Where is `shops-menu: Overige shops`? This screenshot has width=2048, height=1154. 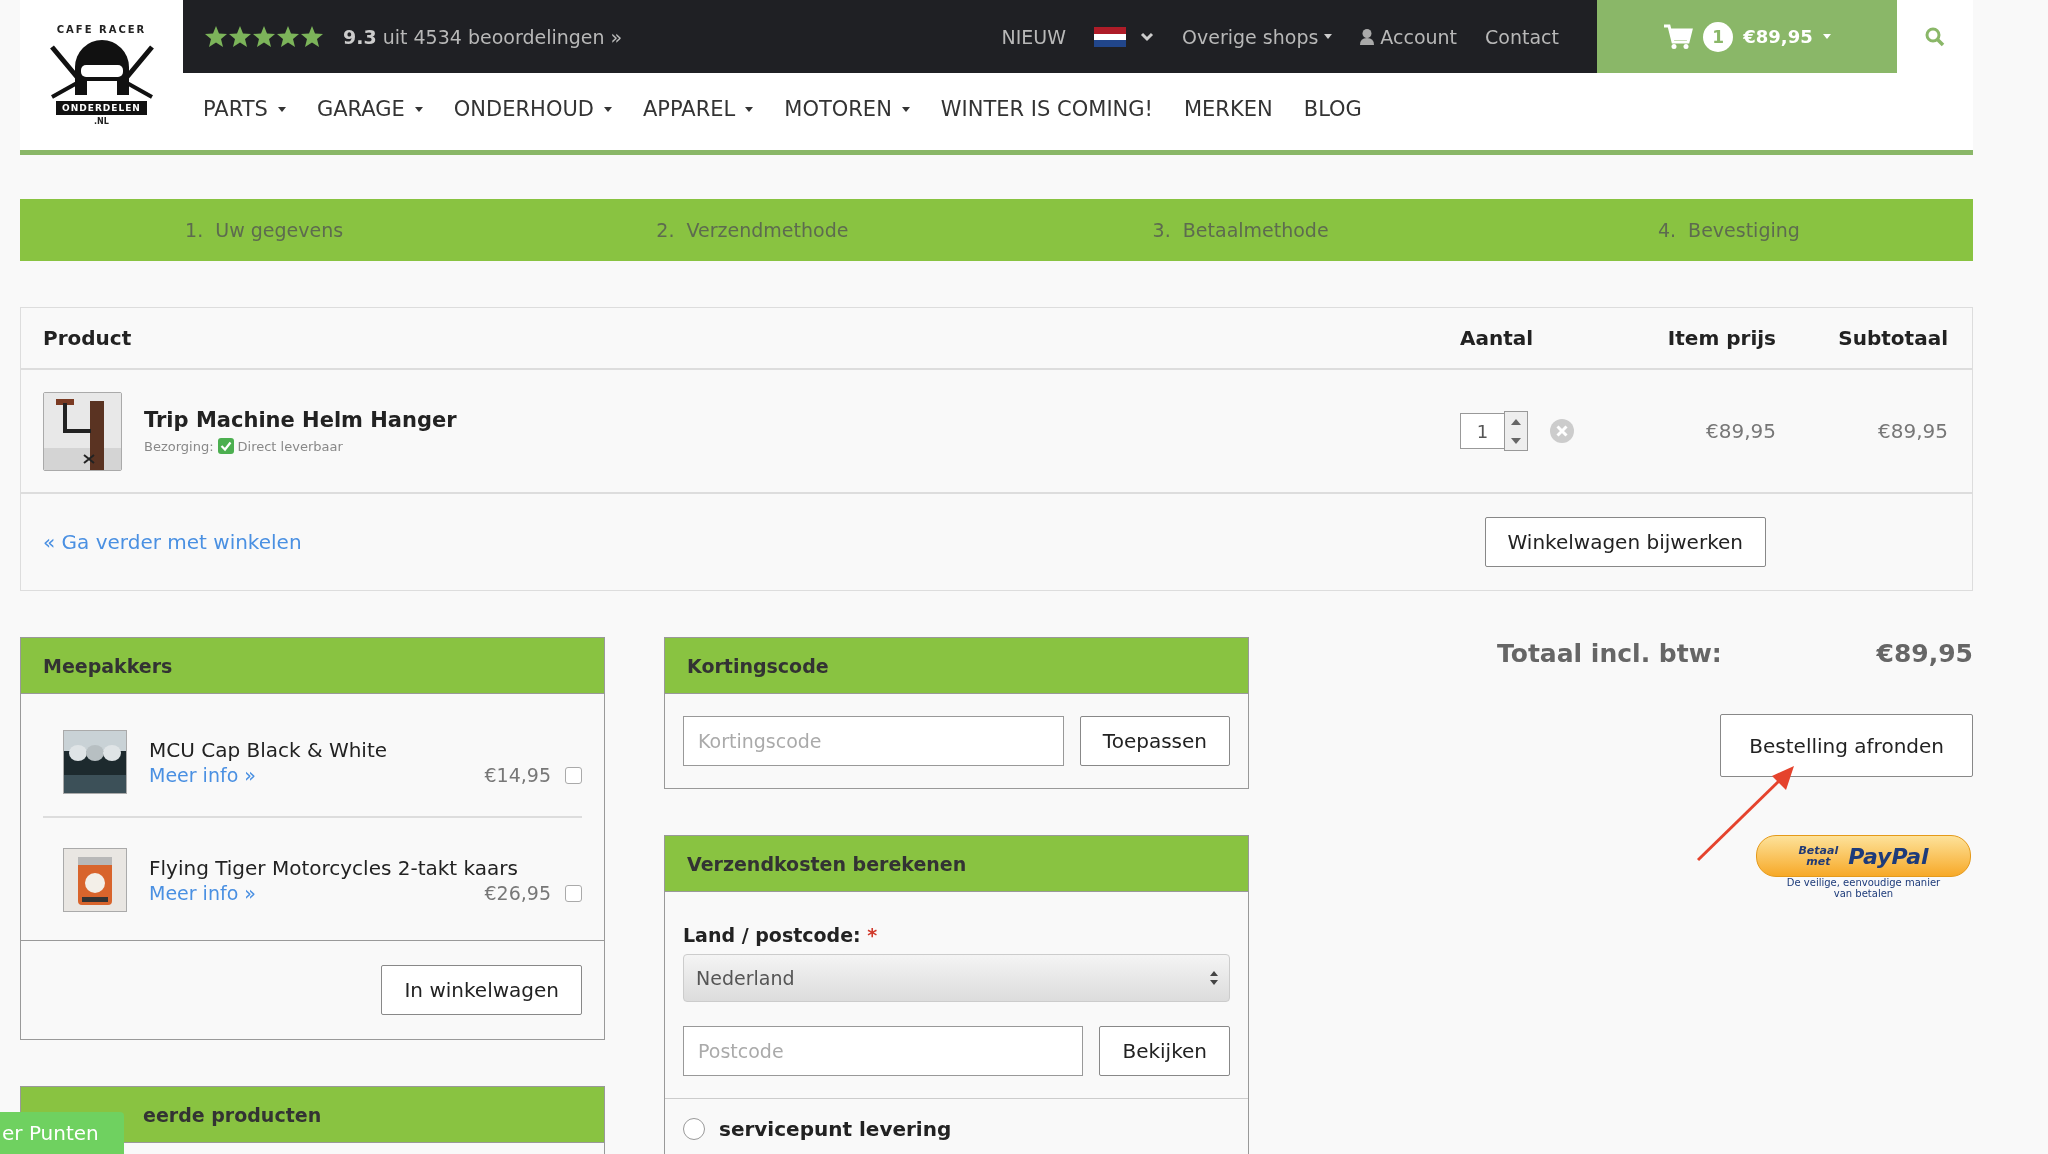
shops-menu: Overige shops is located at coordinates (1257, 36).